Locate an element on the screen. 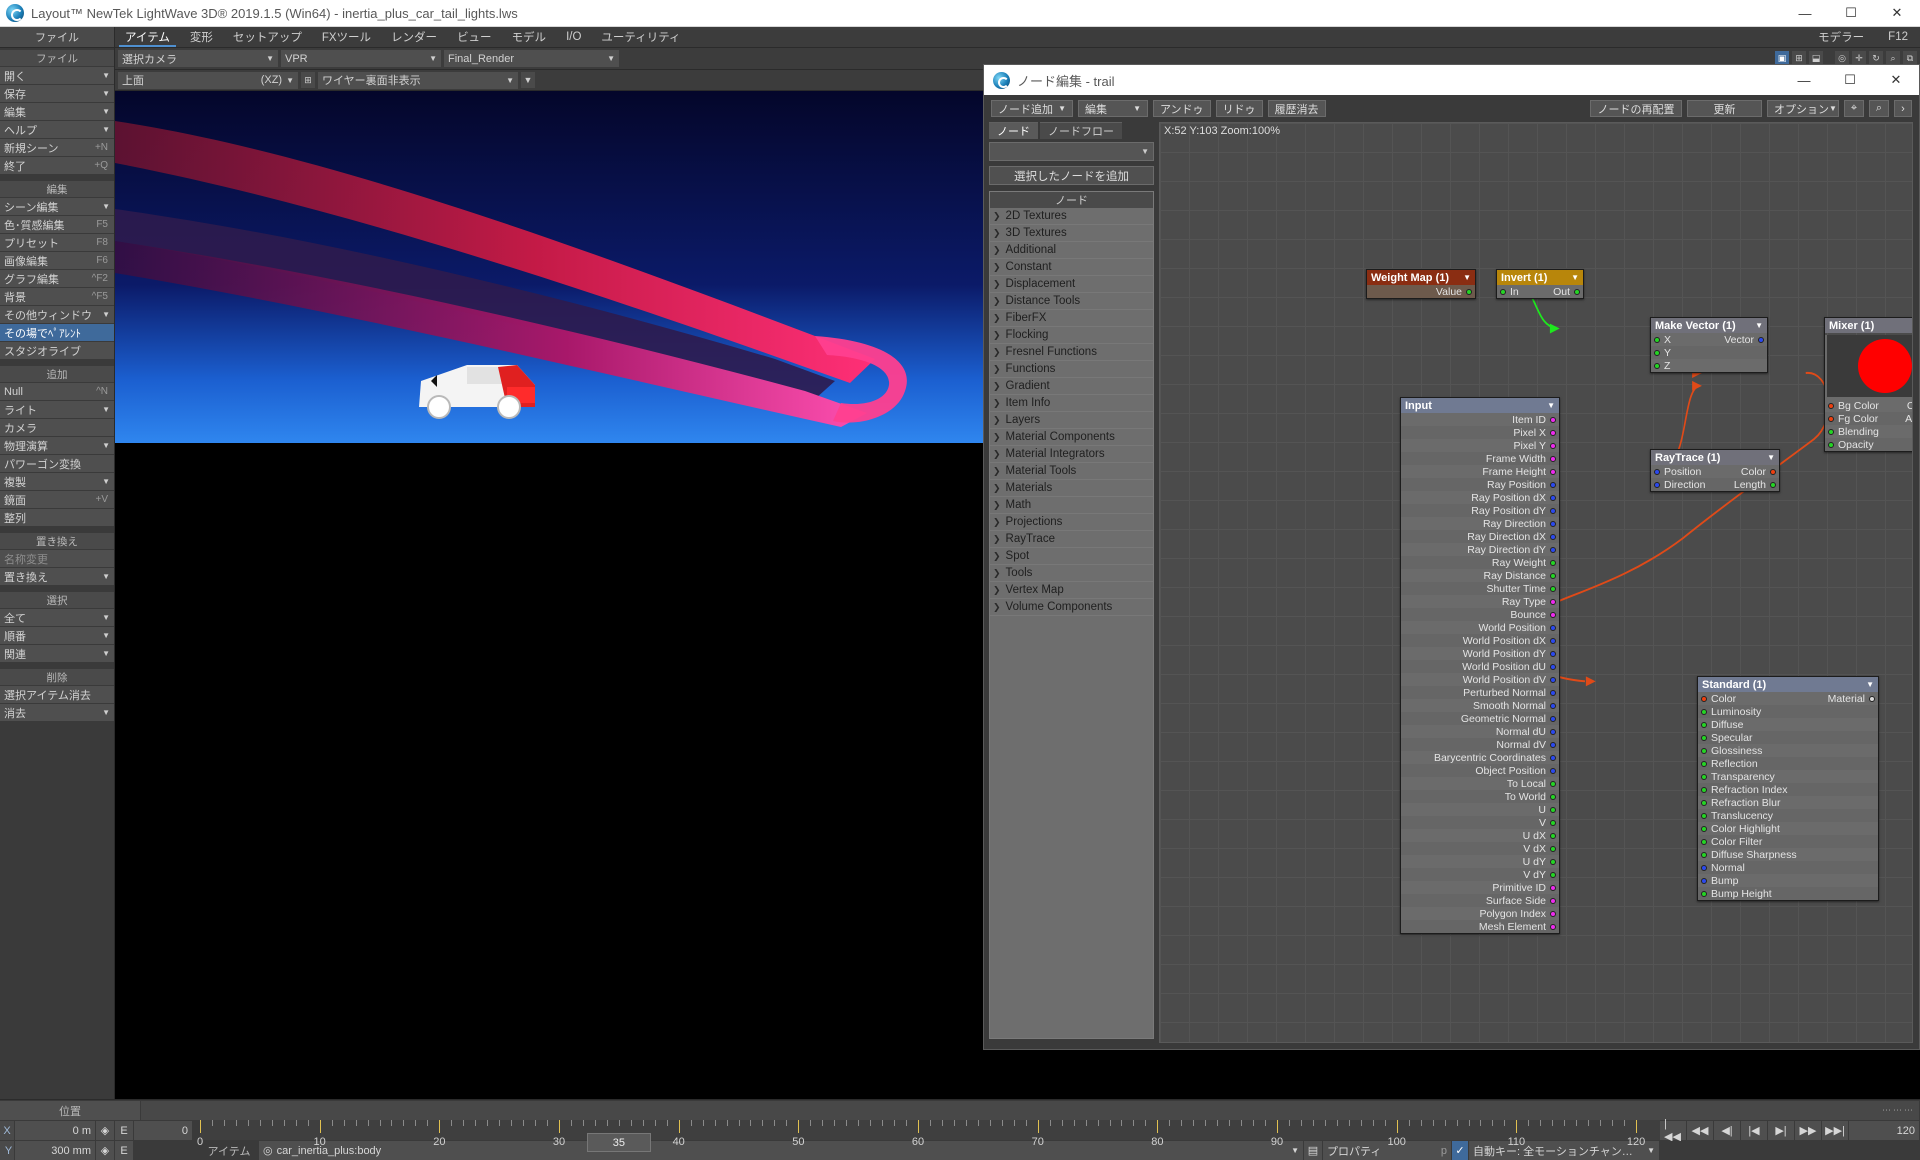 Image resolution: width=1920 pixels, height=1160 pixels. node-port-row: Position Color is located at coordinates (1715, 471).